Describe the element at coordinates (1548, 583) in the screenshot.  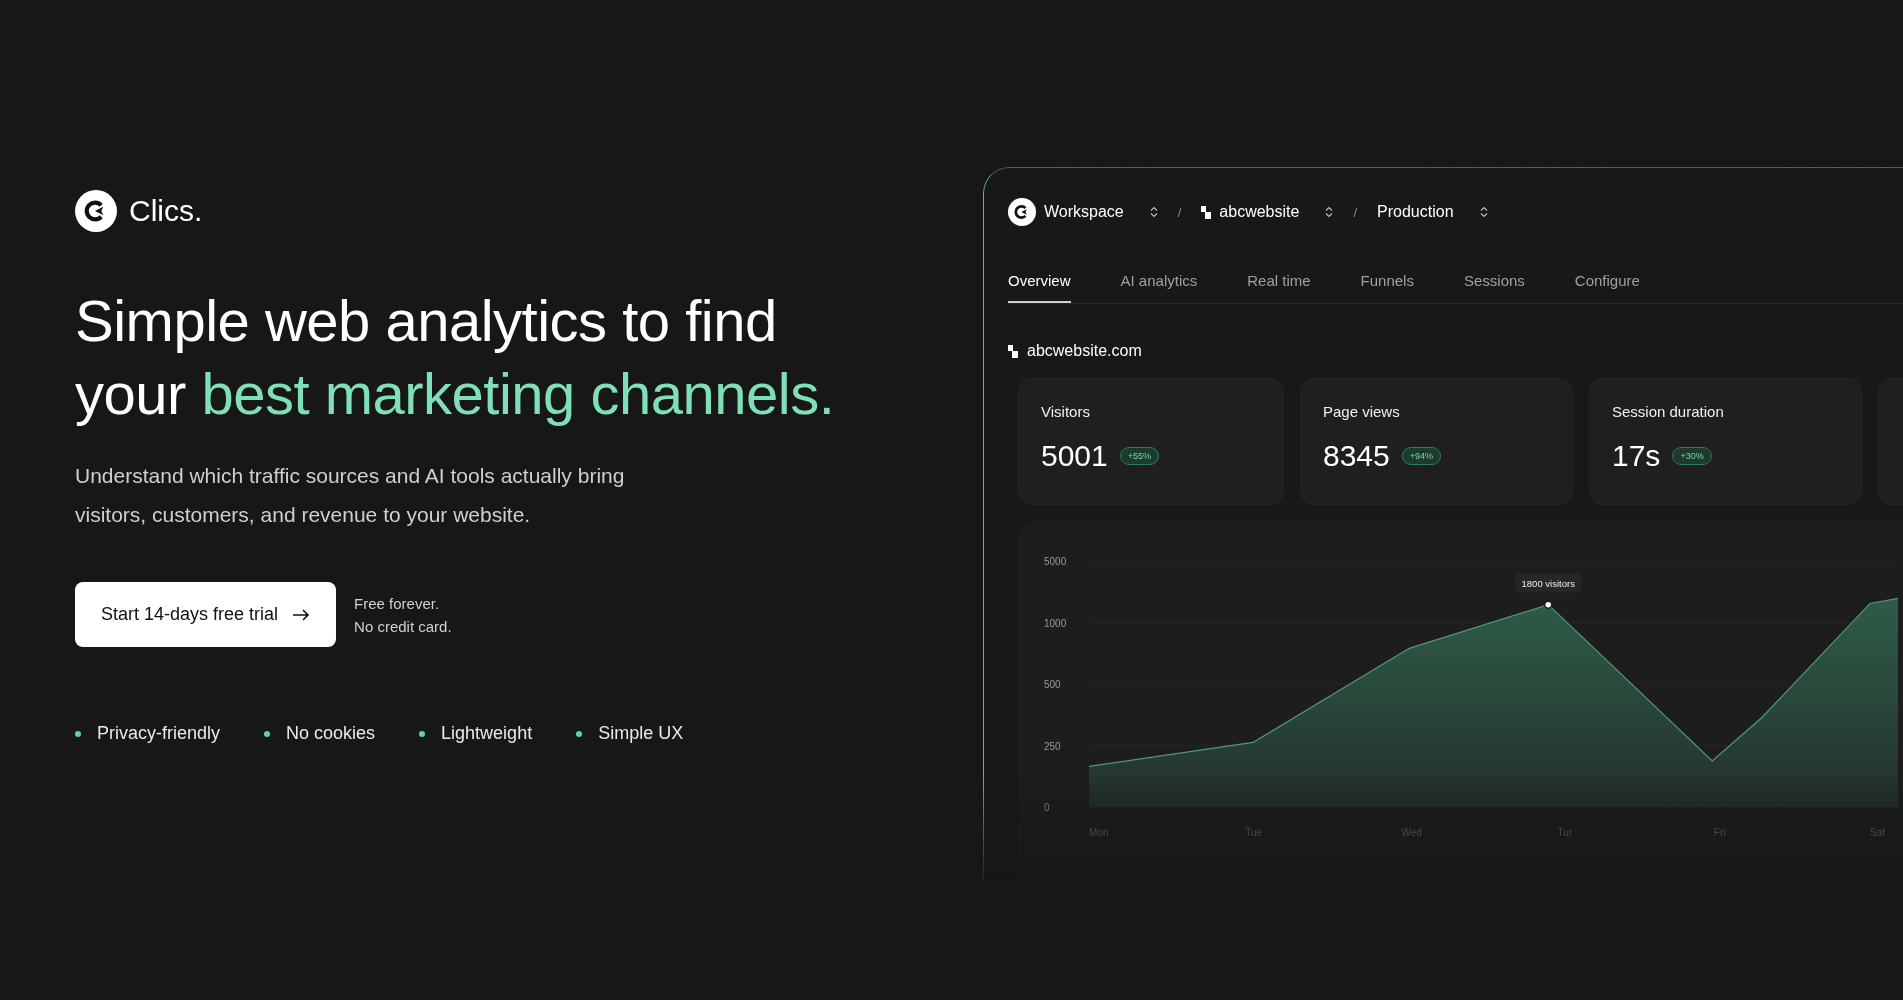
I see `tooltip-text: 1800 visitors` at that location.